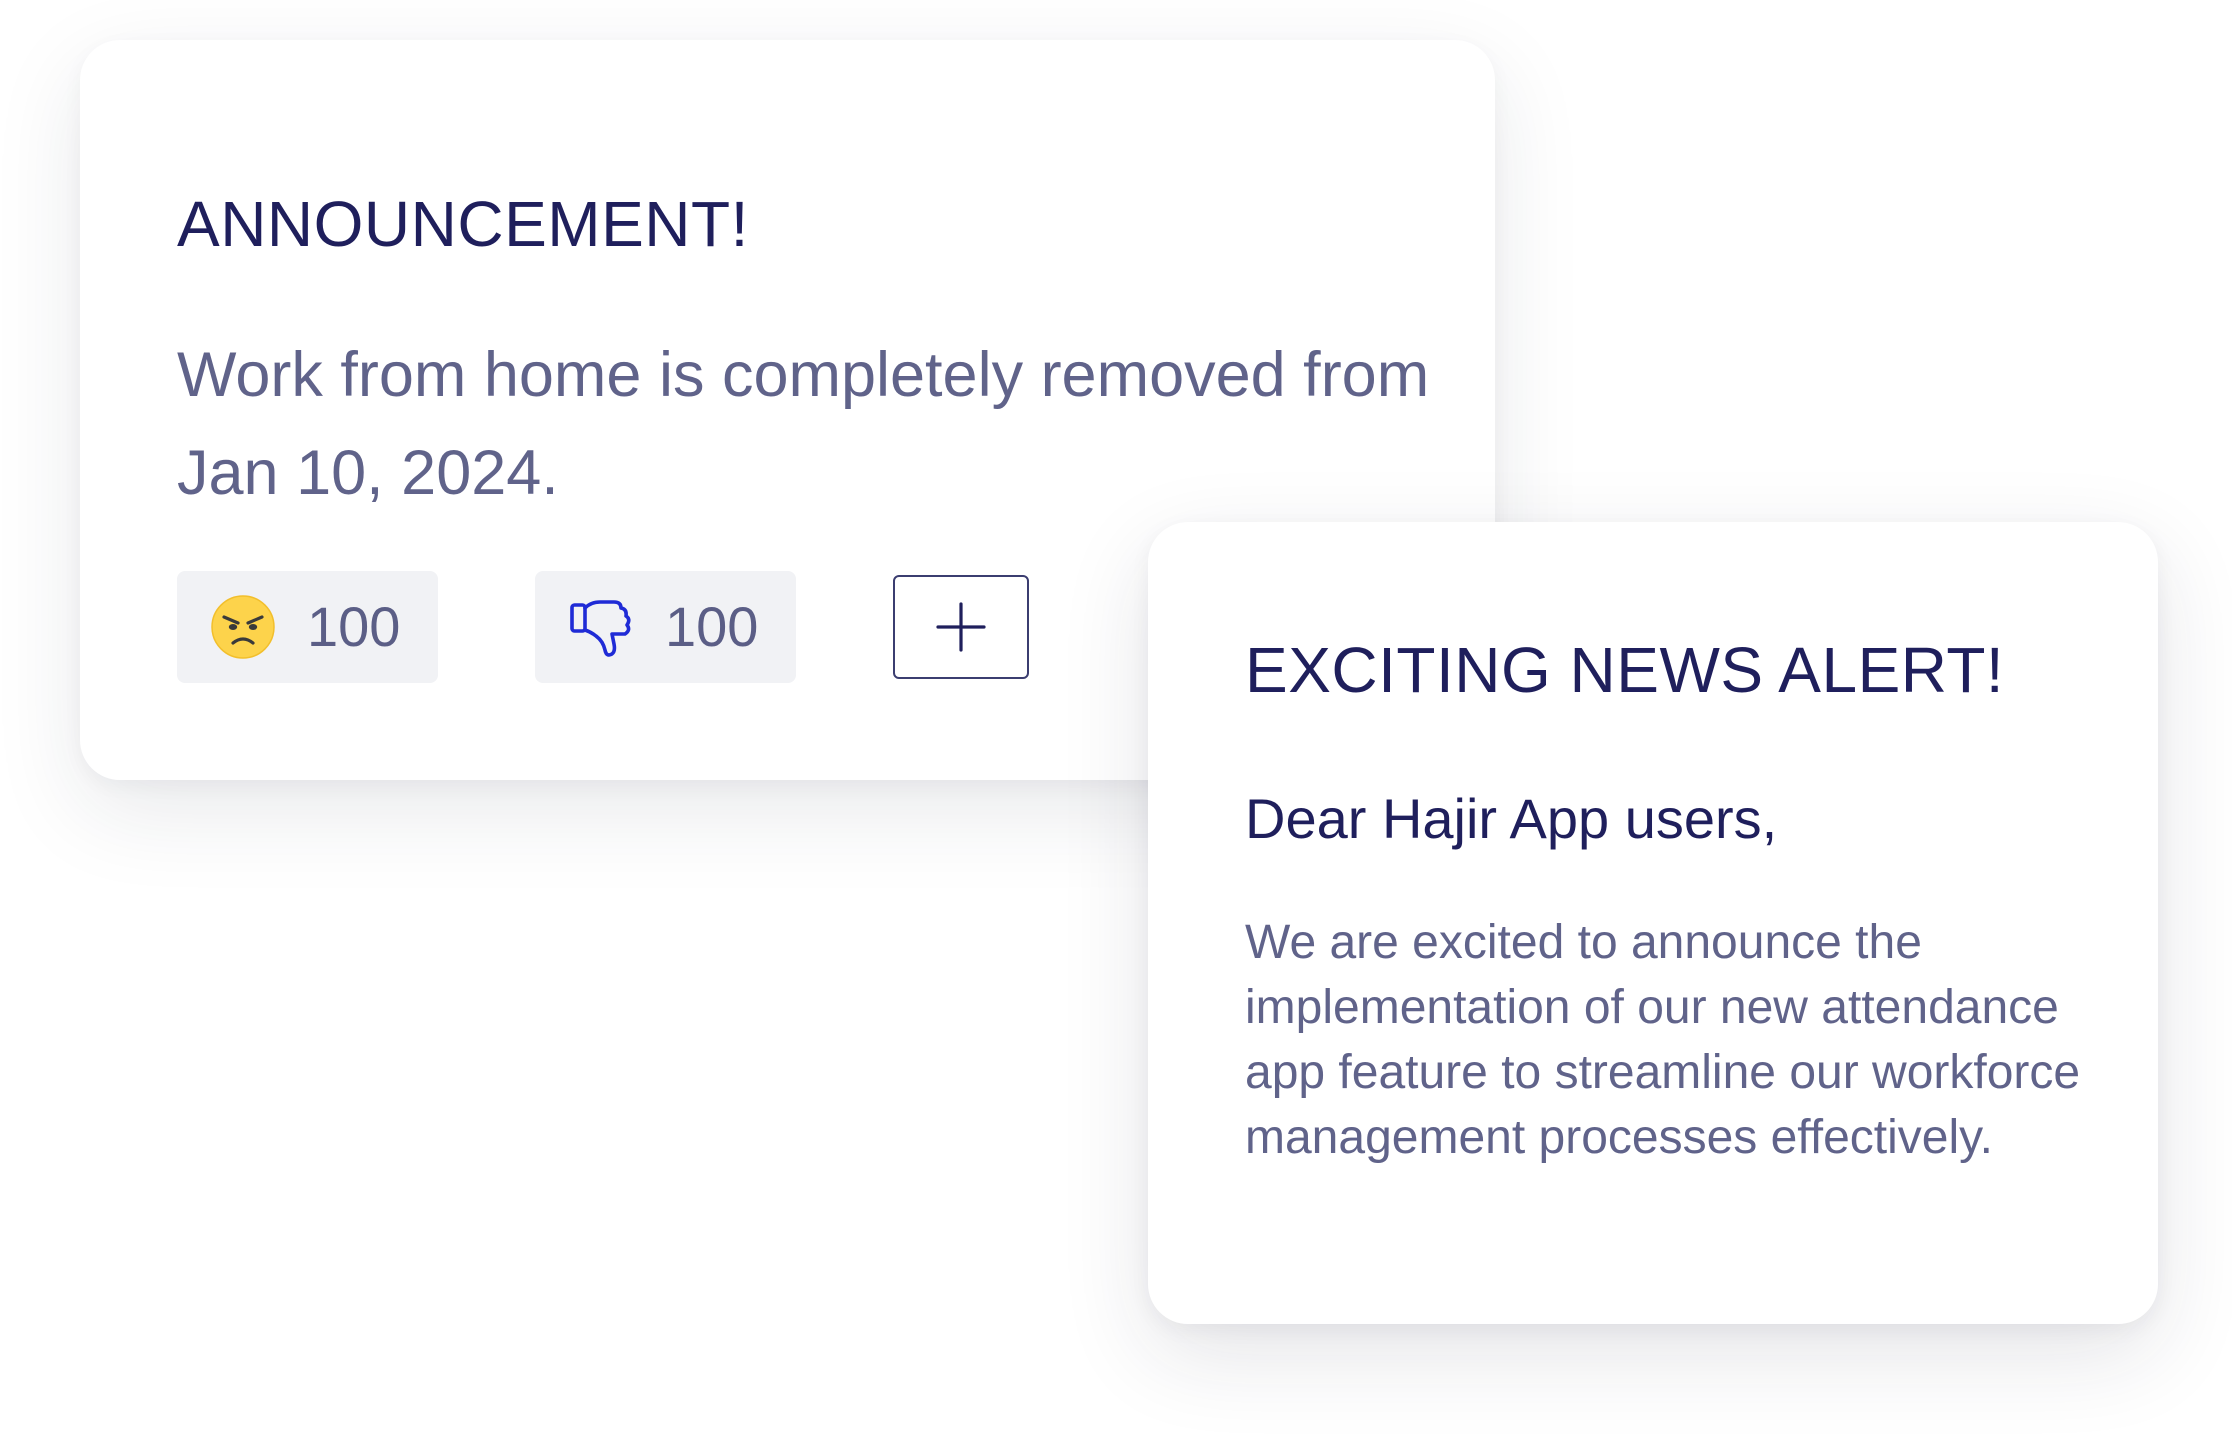 The image size is (2232, 1440). What do you see at coordinates (1511, 818) in the screenshot?
I see `news-greeting: Dear Hajir App users,` at bounding box center [1511, 818].